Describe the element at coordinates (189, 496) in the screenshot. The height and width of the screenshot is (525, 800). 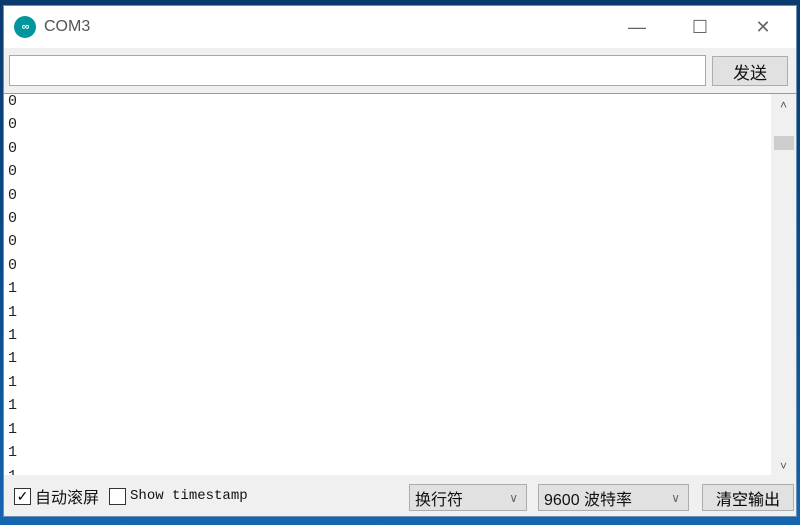
I see `timestamp-label: Show timestamp` at that location.